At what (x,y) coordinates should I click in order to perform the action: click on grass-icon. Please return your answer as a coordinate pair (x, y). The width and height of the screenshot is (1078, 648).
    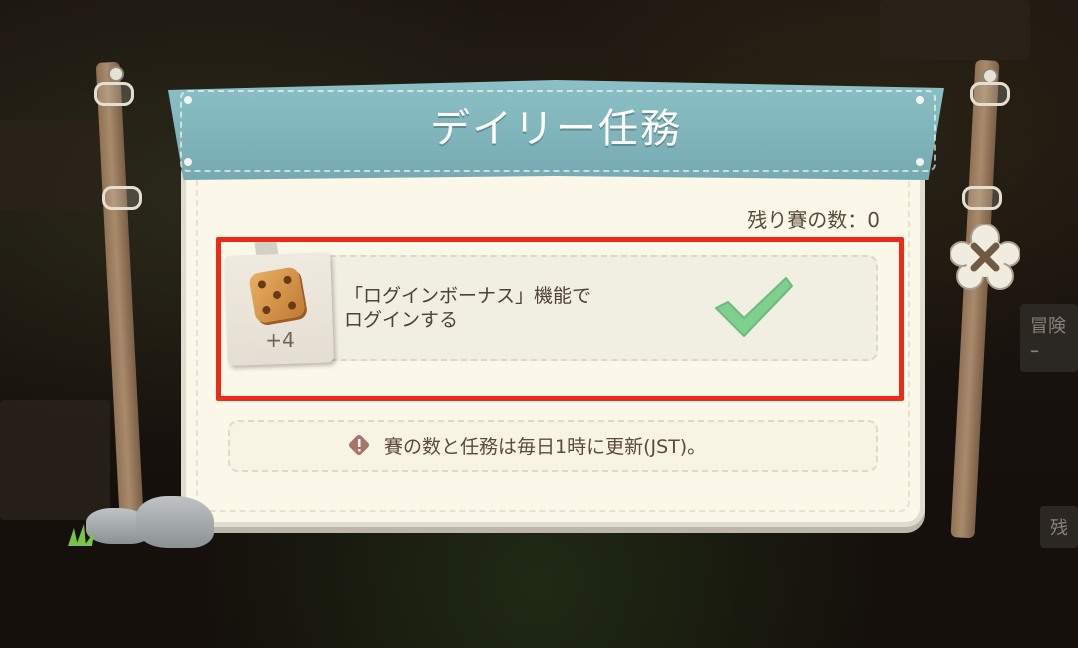
    Looking at the image, I should click on (81, 535).